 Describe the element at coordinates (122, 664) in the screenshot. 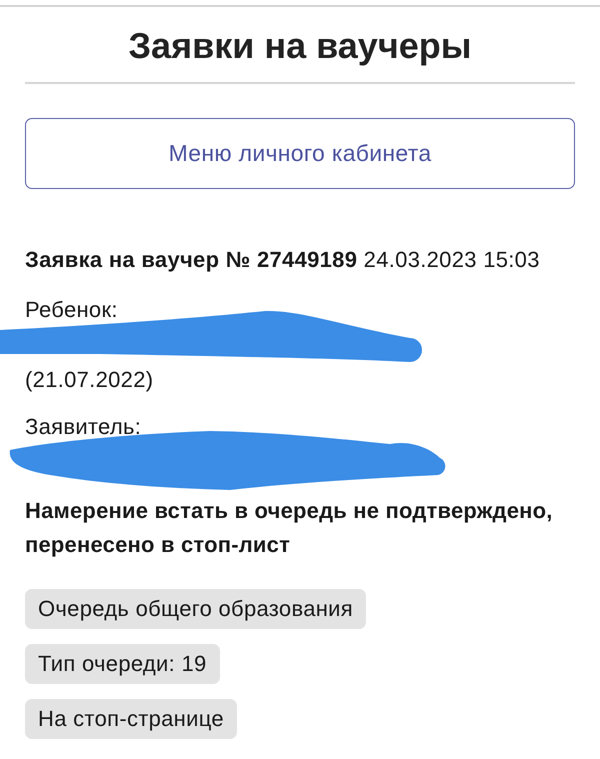

I see `info-tag: Тип очереди: 19` at that location.